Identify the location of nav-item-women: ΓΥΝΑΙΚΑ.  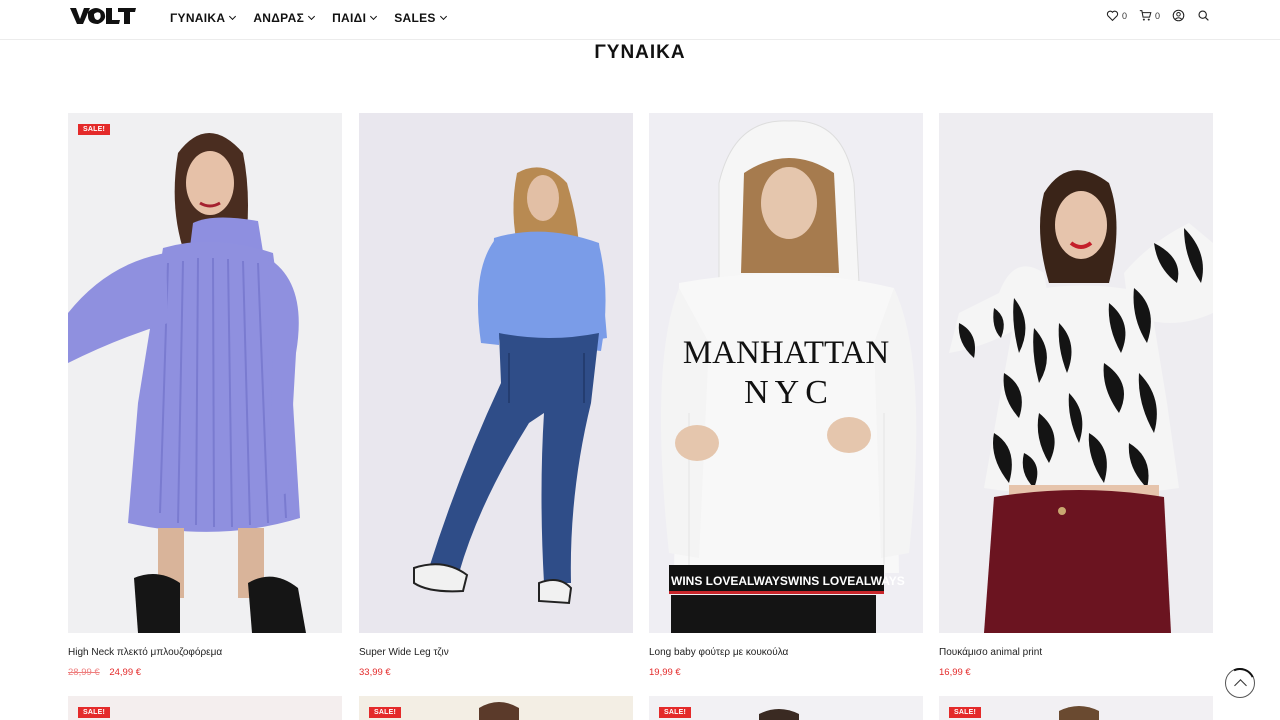
(203, 18).